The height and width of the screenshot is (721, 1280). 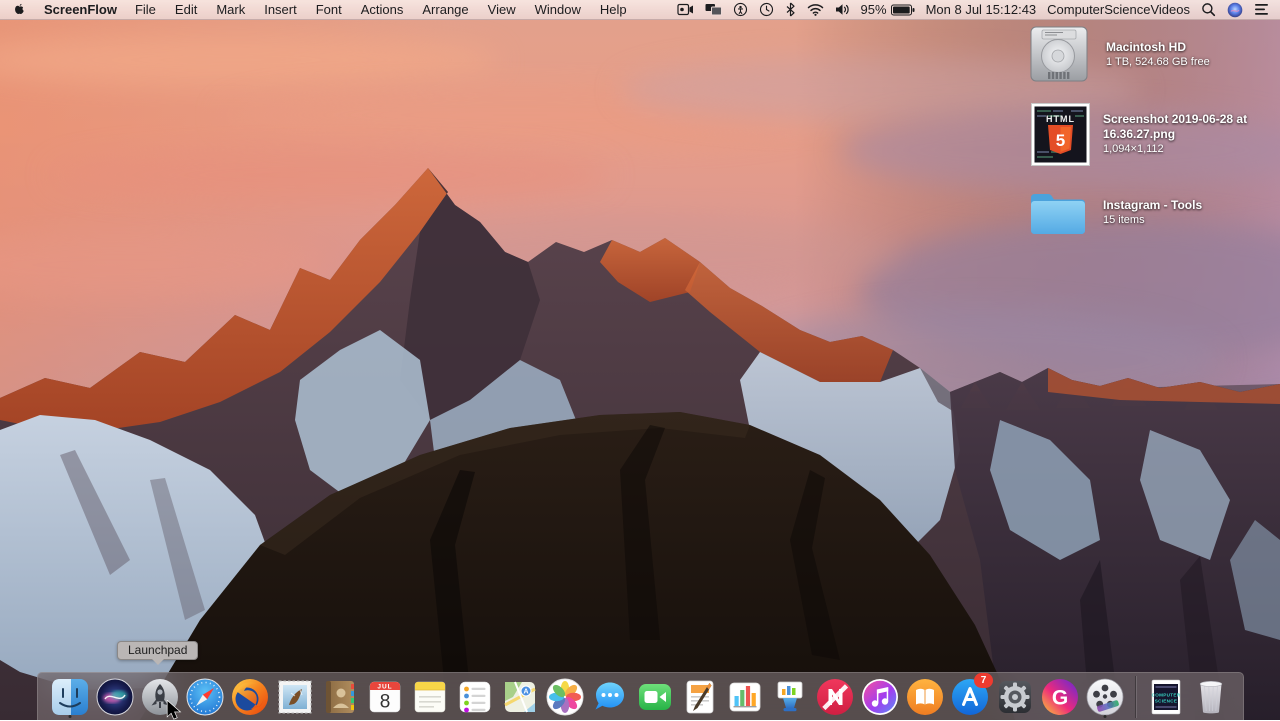 I want to click on maps-pin-letter: A, so click(x=525, y=691).